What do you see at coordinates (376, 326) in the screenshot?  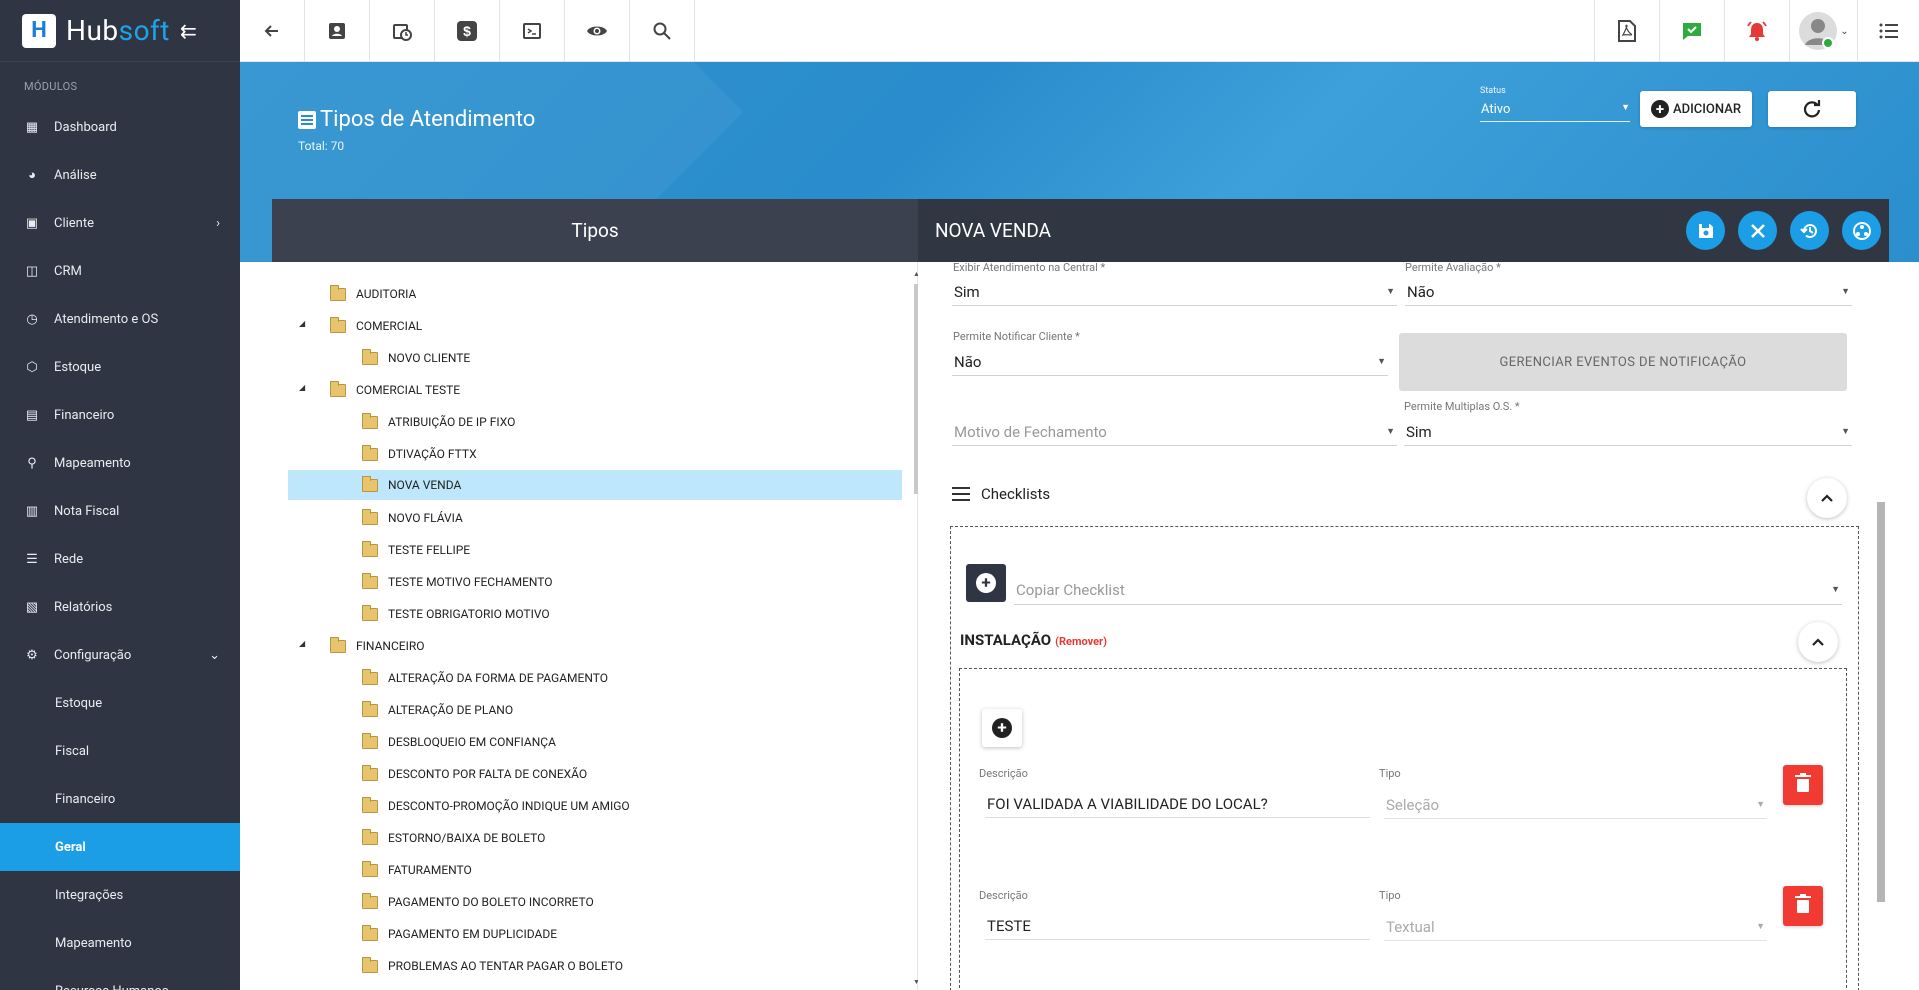 I see `tree-item-comercial: COMERCIAL` at bounding box center [376, 326].